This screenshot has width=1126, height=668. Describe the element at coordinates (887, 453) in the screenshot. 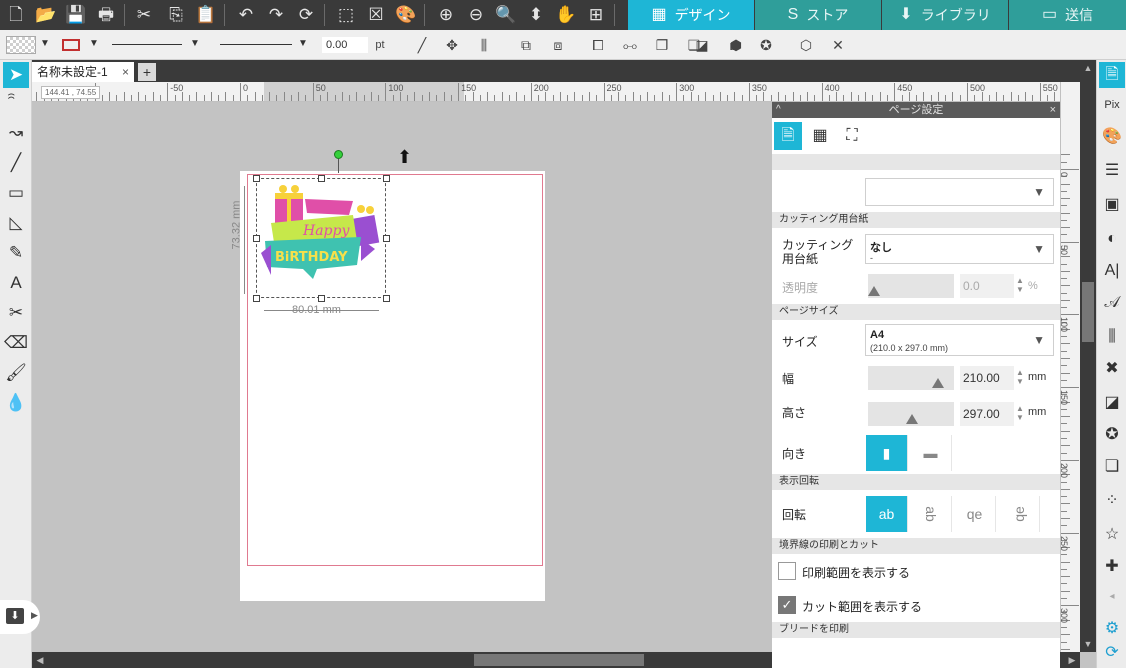

I see `portrait-icon: ▮` at that location.